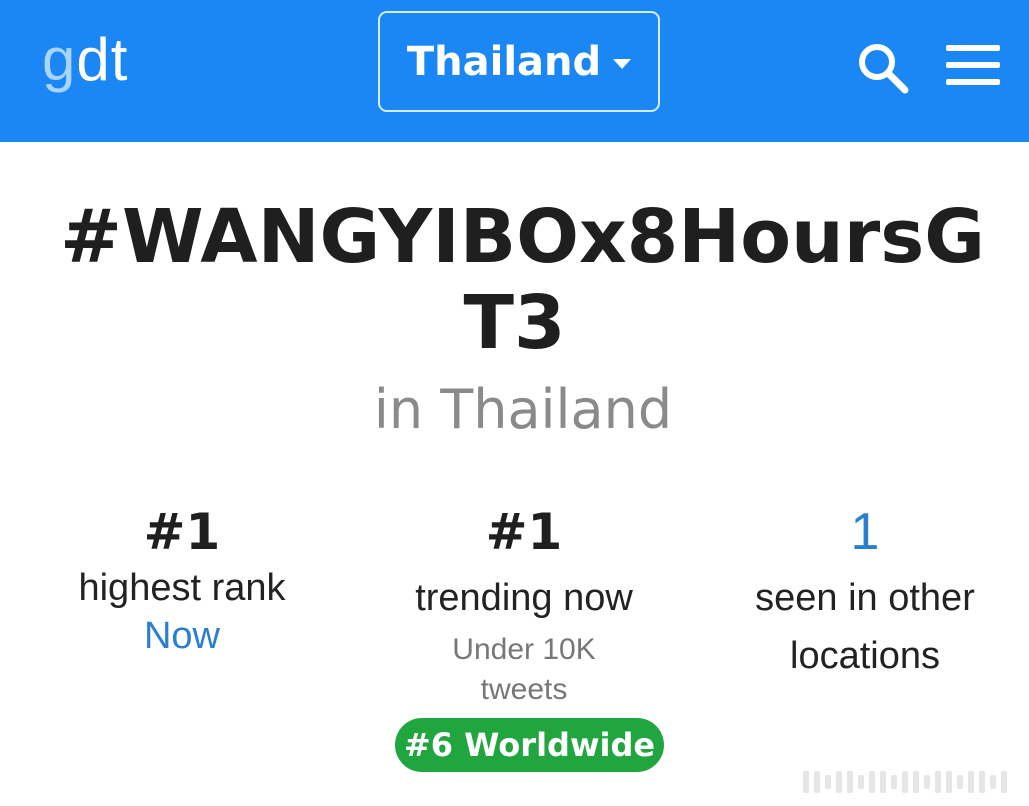  Describe the element at coordinates (523, 409) in the screenshot. I see `trend-location: in Thailand` at that location.